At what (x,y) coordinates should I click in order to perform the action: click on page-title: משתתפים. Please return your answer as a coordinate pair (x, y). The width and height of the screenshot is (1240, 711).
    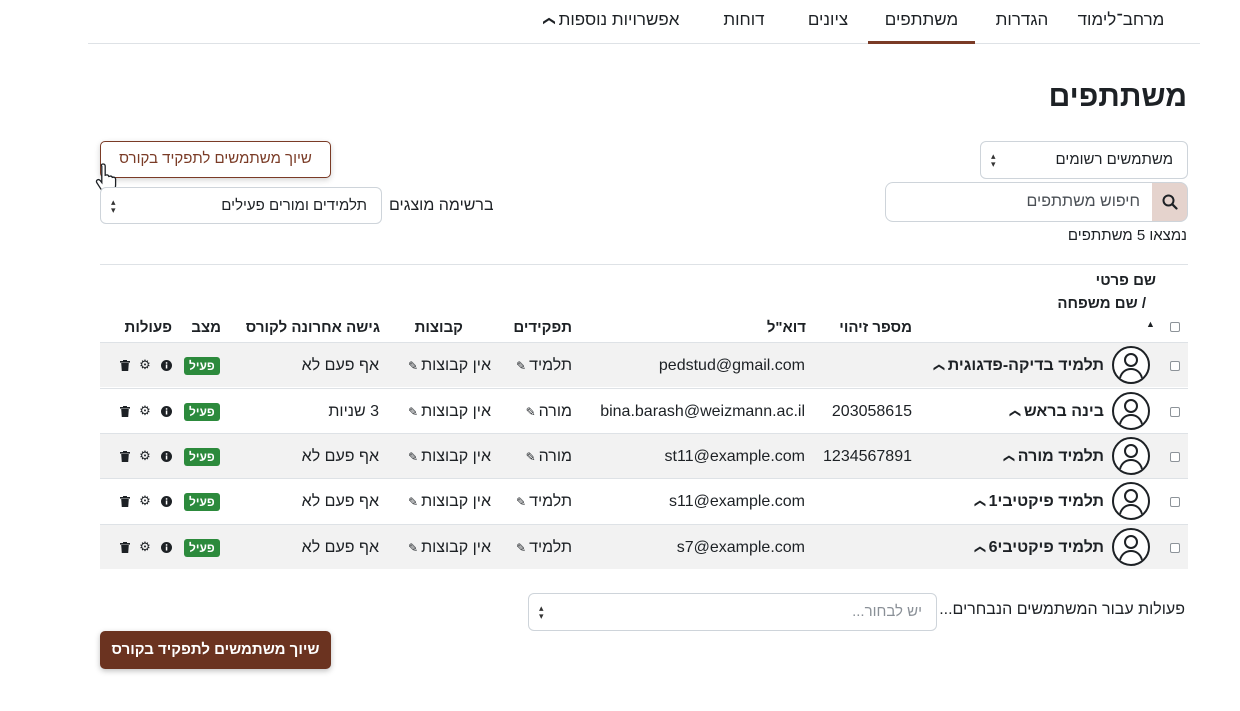
    Looking at the image, I should click on (1117, 96).